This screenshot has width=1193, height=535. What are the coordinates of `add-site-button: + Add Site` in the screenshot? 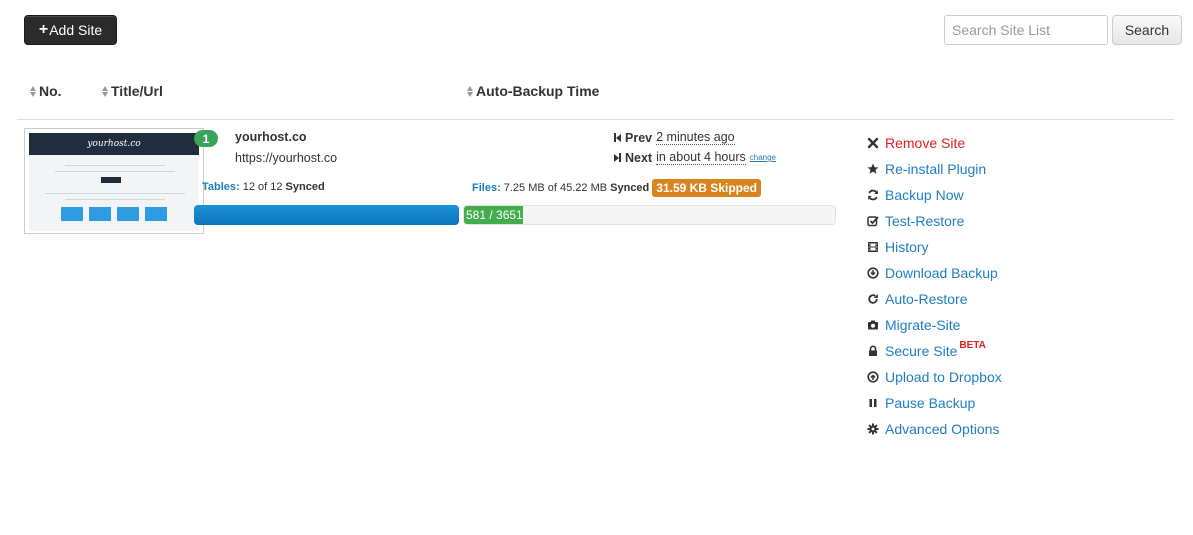 It's located at (70, 30).